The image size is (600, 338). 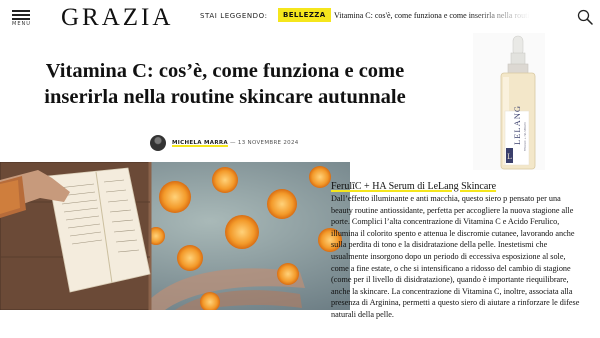 What do you see at coordinates (200, 143) in the screenshot?
I see `author-name: MICHELA MARRA` at bounding box center [200, 143].